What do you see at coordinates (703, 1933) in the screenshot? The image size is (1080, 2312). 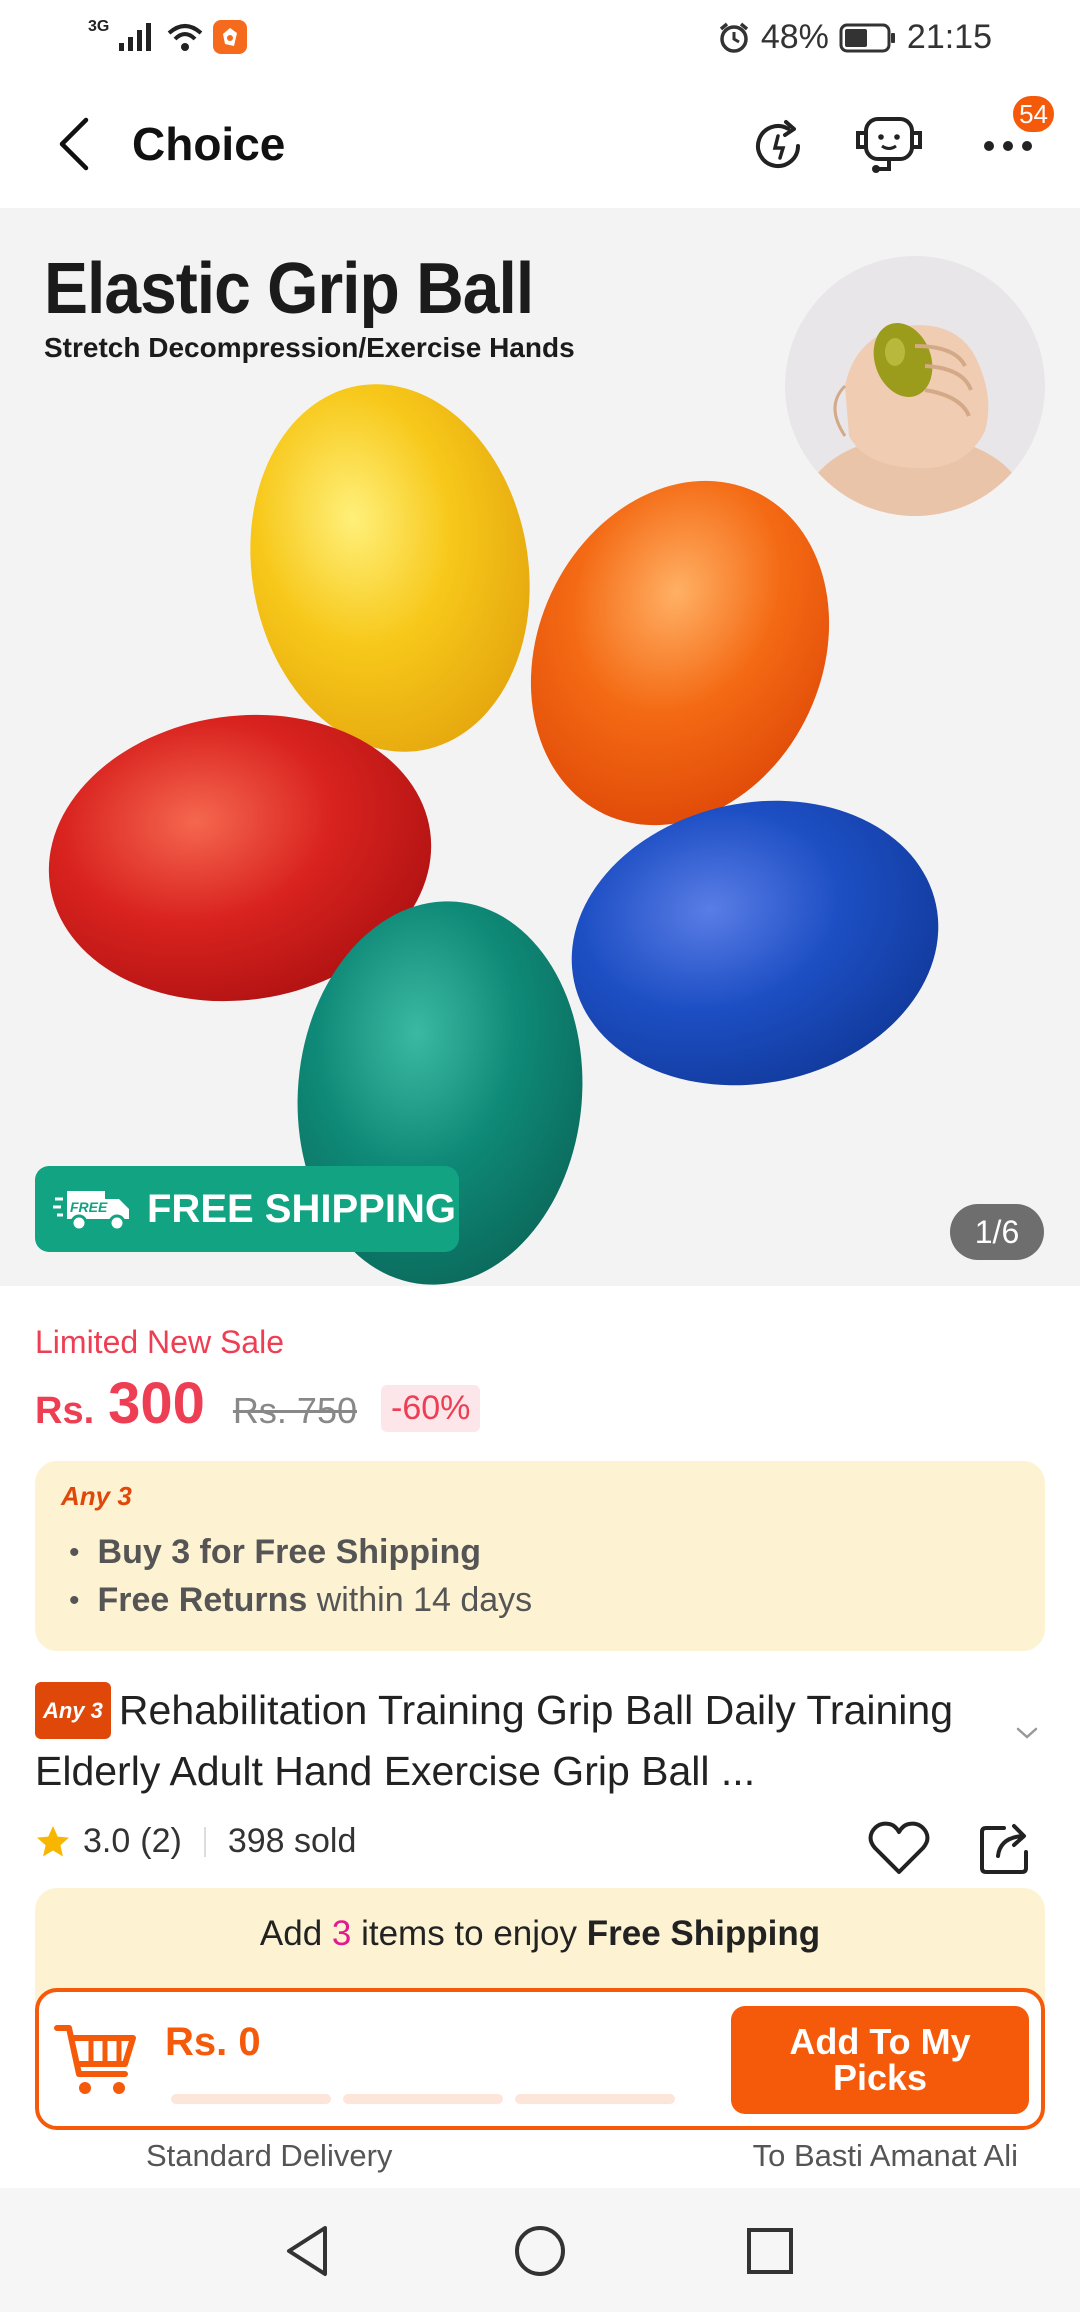 I see `ship-msg-bold: Free Shipping` at bounding box center [703, 1933].